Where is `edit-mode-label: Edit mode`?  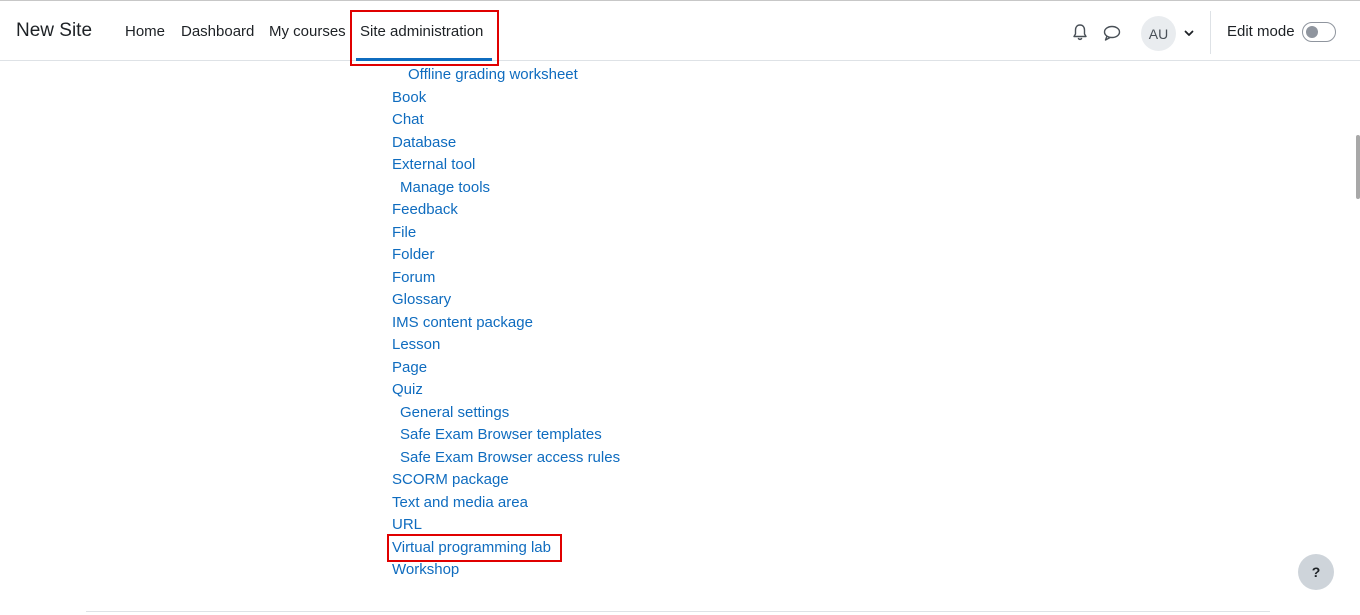 edit-mode-label: Edit mode is located at coordinates (1261, 31).